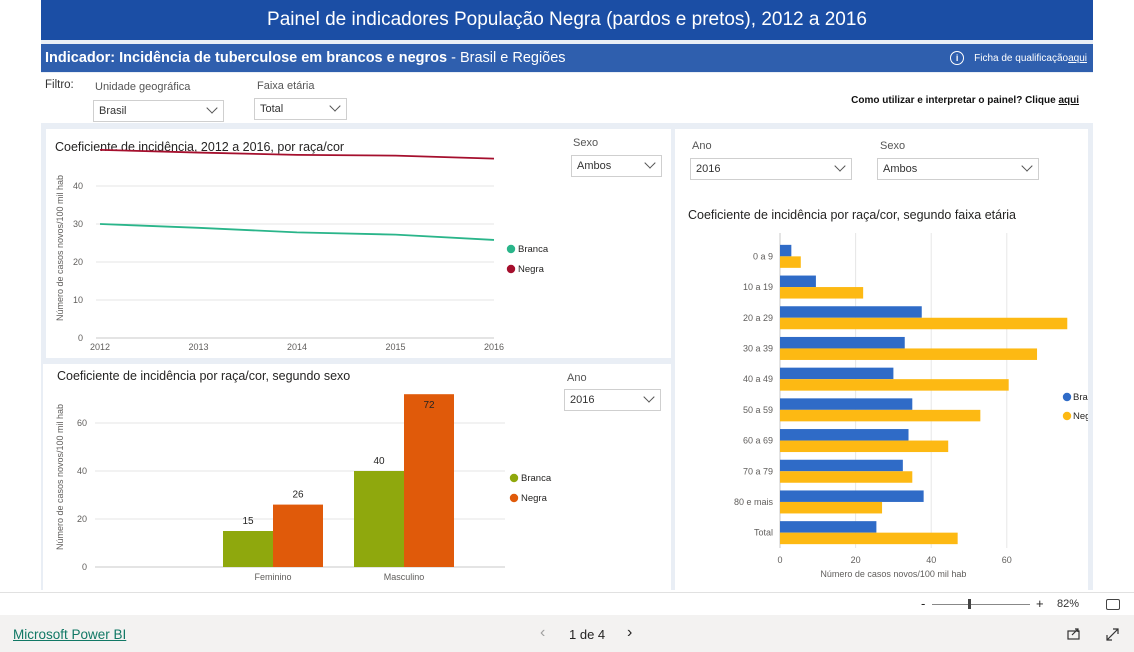 This screenshot has width=1134, height=652. I want to click on share-icon, so click(1074, 633).